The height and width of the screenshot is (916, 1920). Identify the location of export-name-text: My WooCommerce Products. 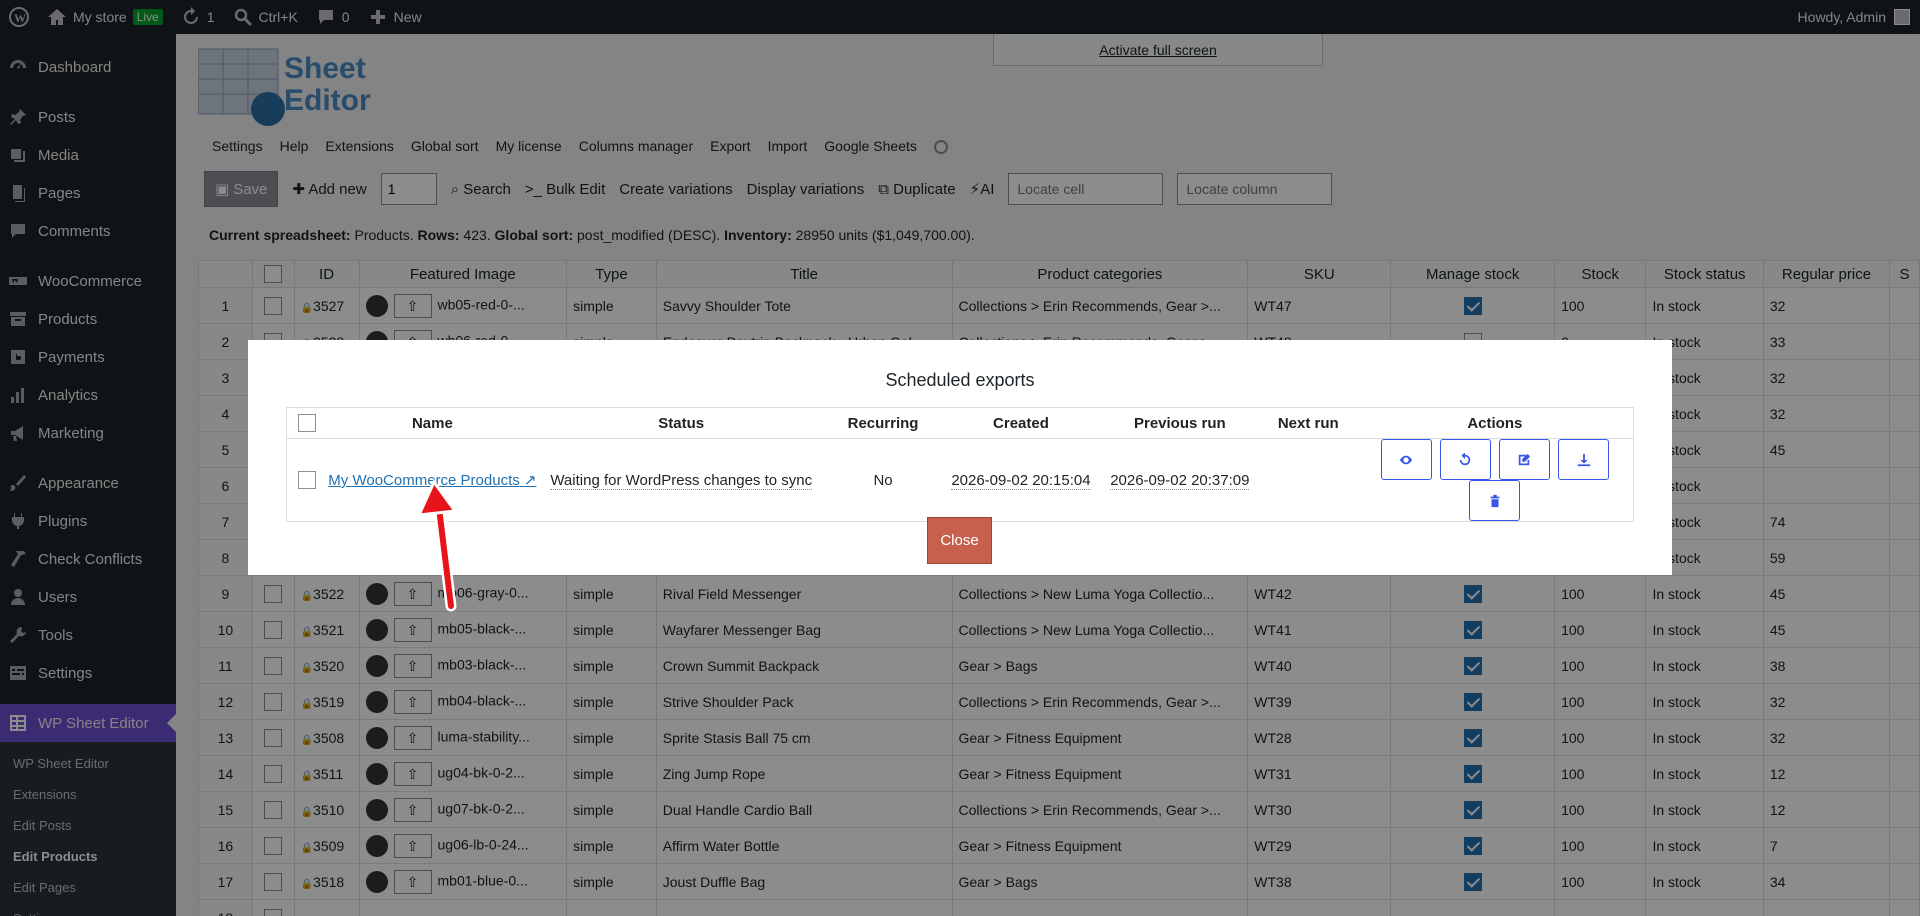
(424, 480).